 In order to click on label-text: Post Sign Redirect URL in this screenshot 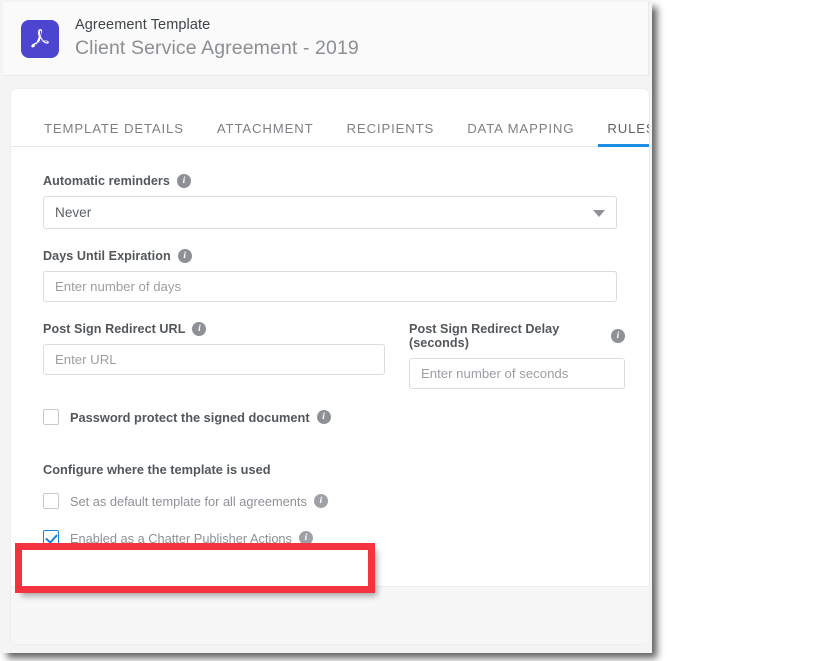, I will do `click(114, 329)`.